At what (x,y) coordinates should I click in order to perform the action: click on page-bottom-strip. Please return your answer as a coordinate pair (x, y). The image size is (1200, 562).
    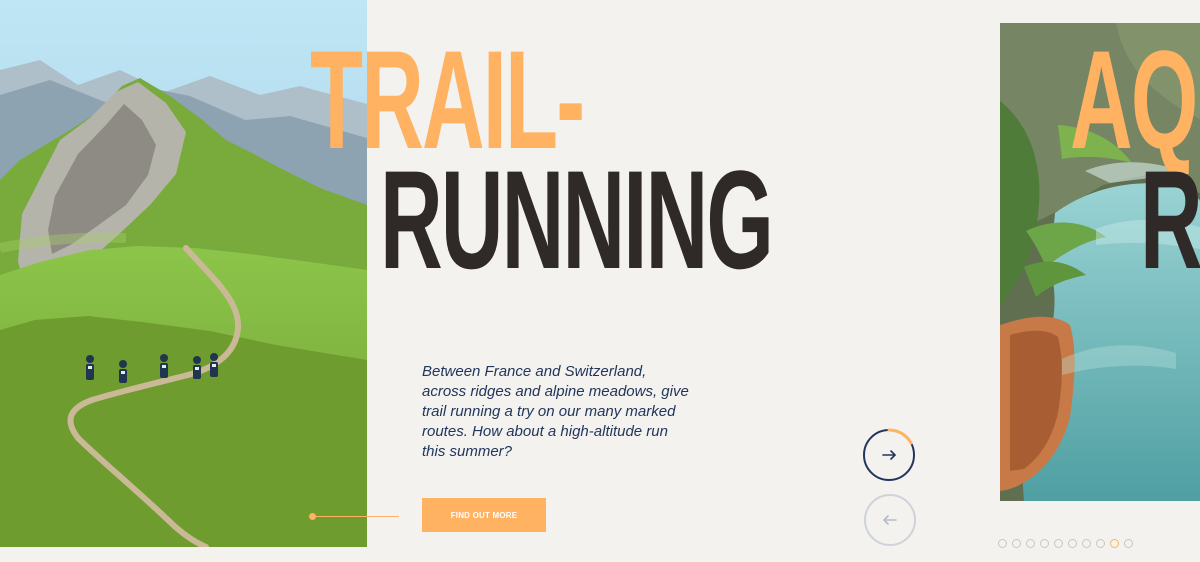
    Looking at the image, I should click on (600, 555).